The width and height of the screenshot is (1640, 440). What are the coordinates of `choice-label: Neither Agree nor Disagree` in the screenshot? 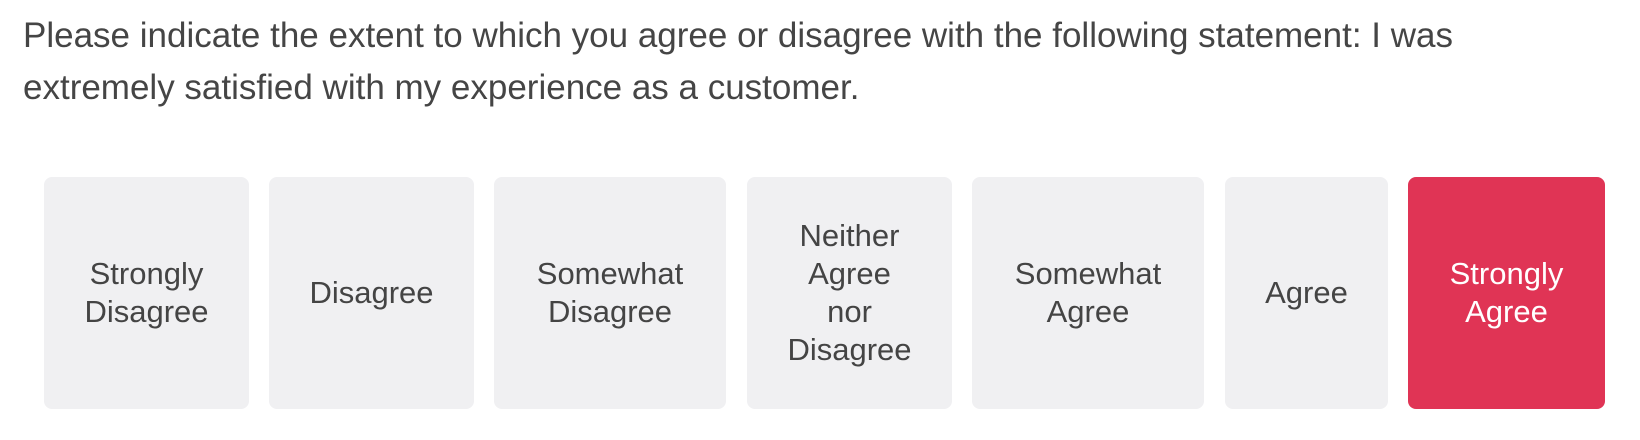 It's located at (849, 292).